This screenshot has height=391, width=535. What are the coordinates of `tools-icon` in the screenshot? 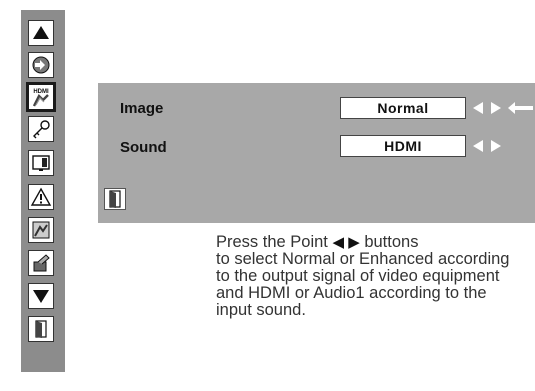 It's located at (41, 263).